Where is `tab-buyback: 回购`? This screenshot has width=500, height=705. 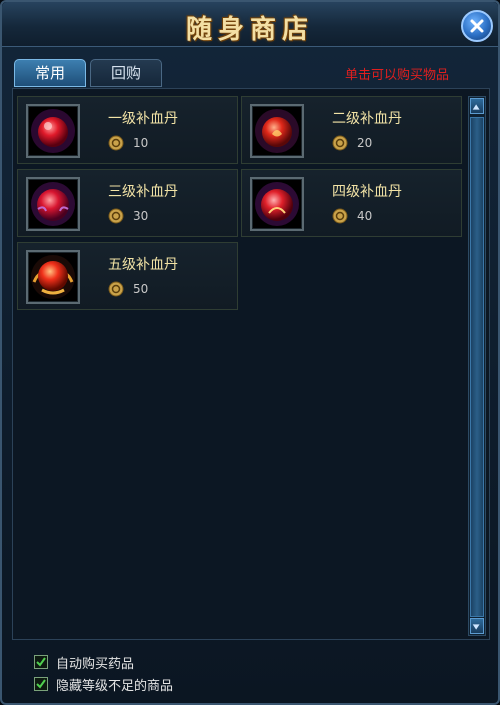 tab-buyback: 回购 is located at coordinates (126, 73).